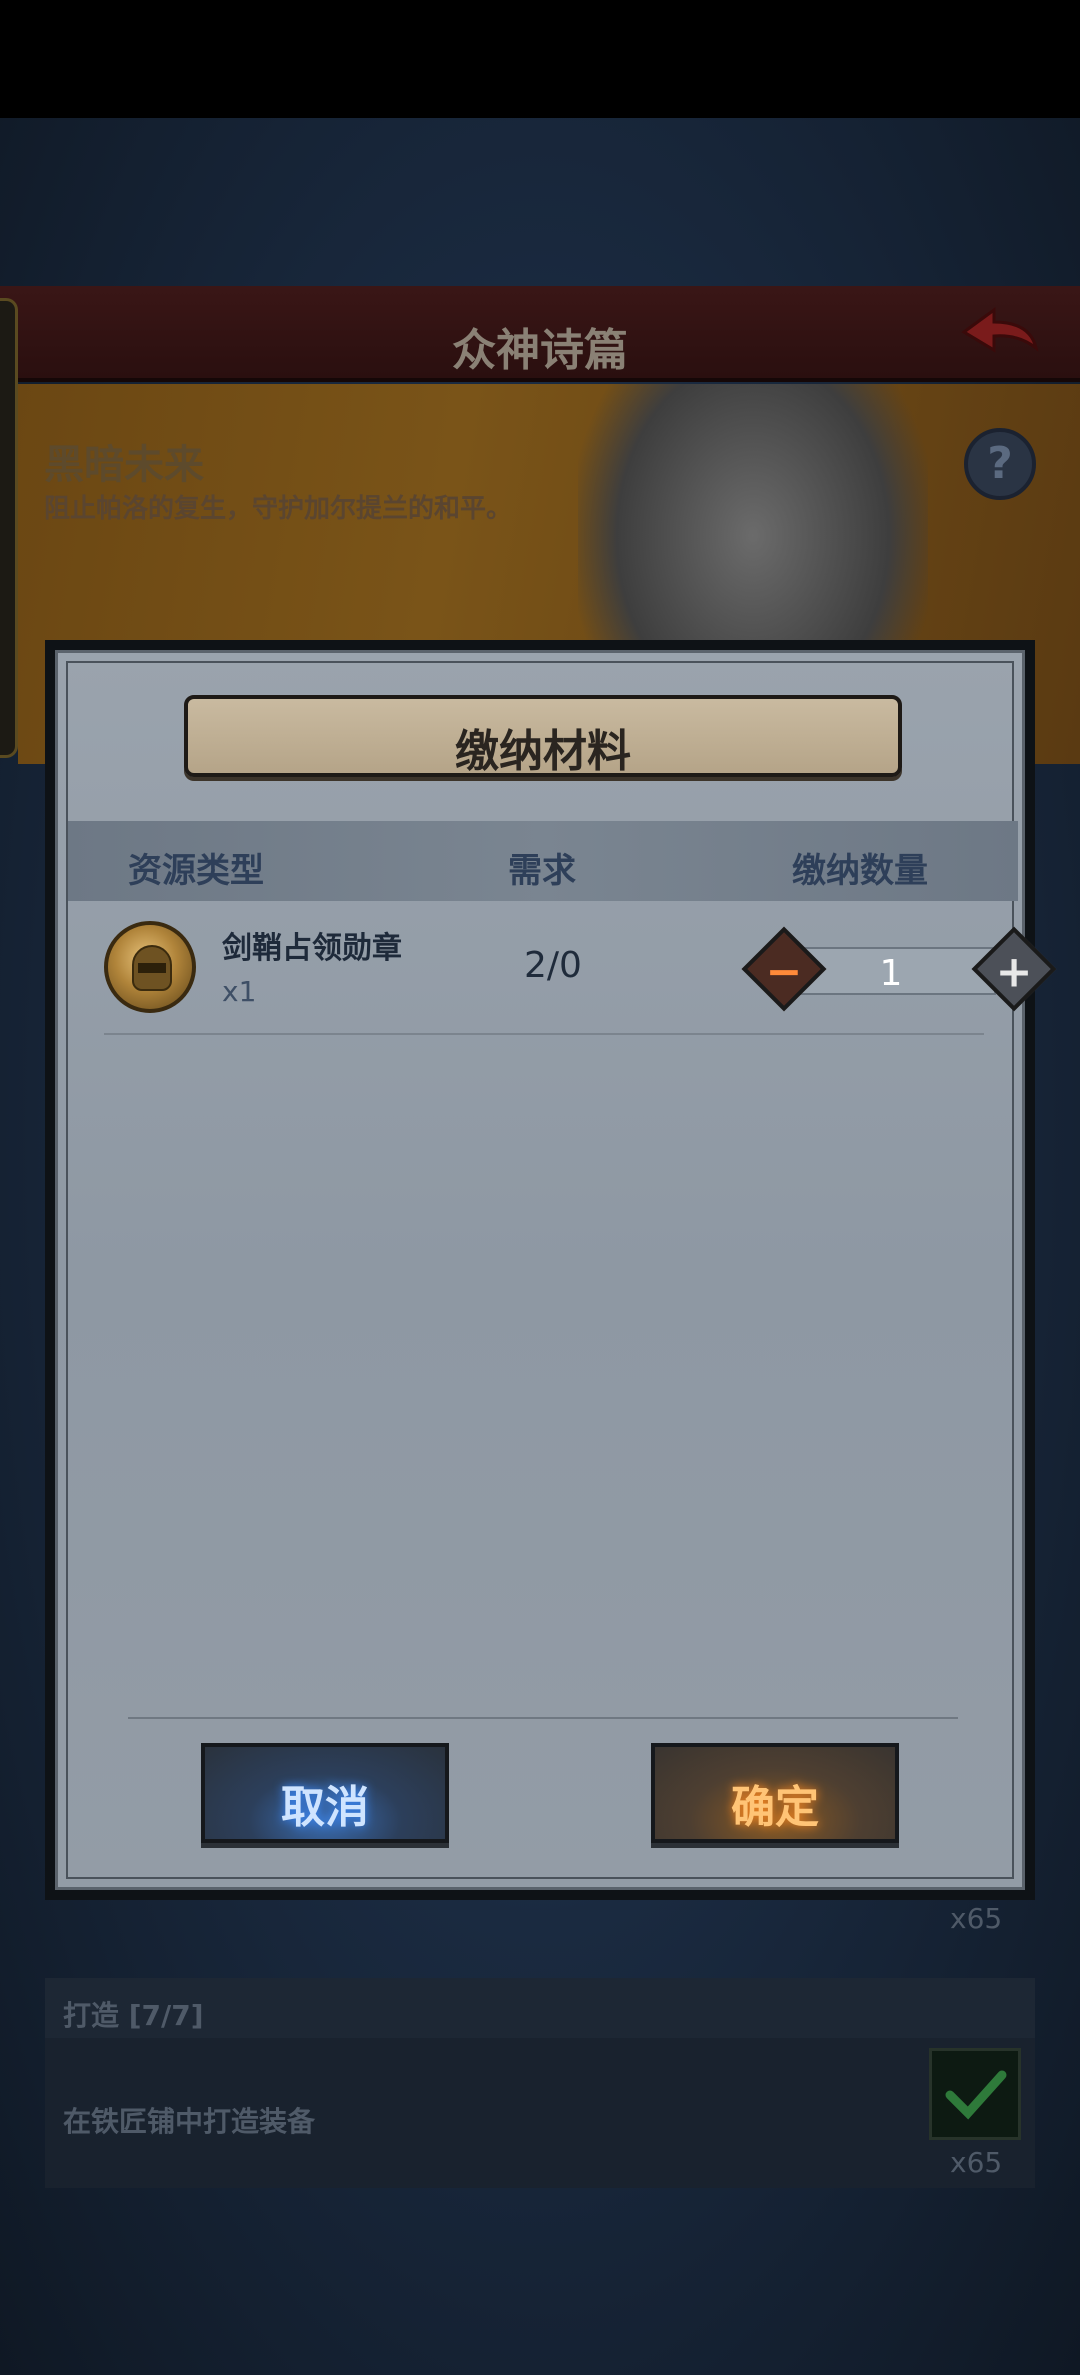  Describe the element at coordinates (543, 751) in the screenshot. I see `dialog-title: 缴纳材料` at that location.